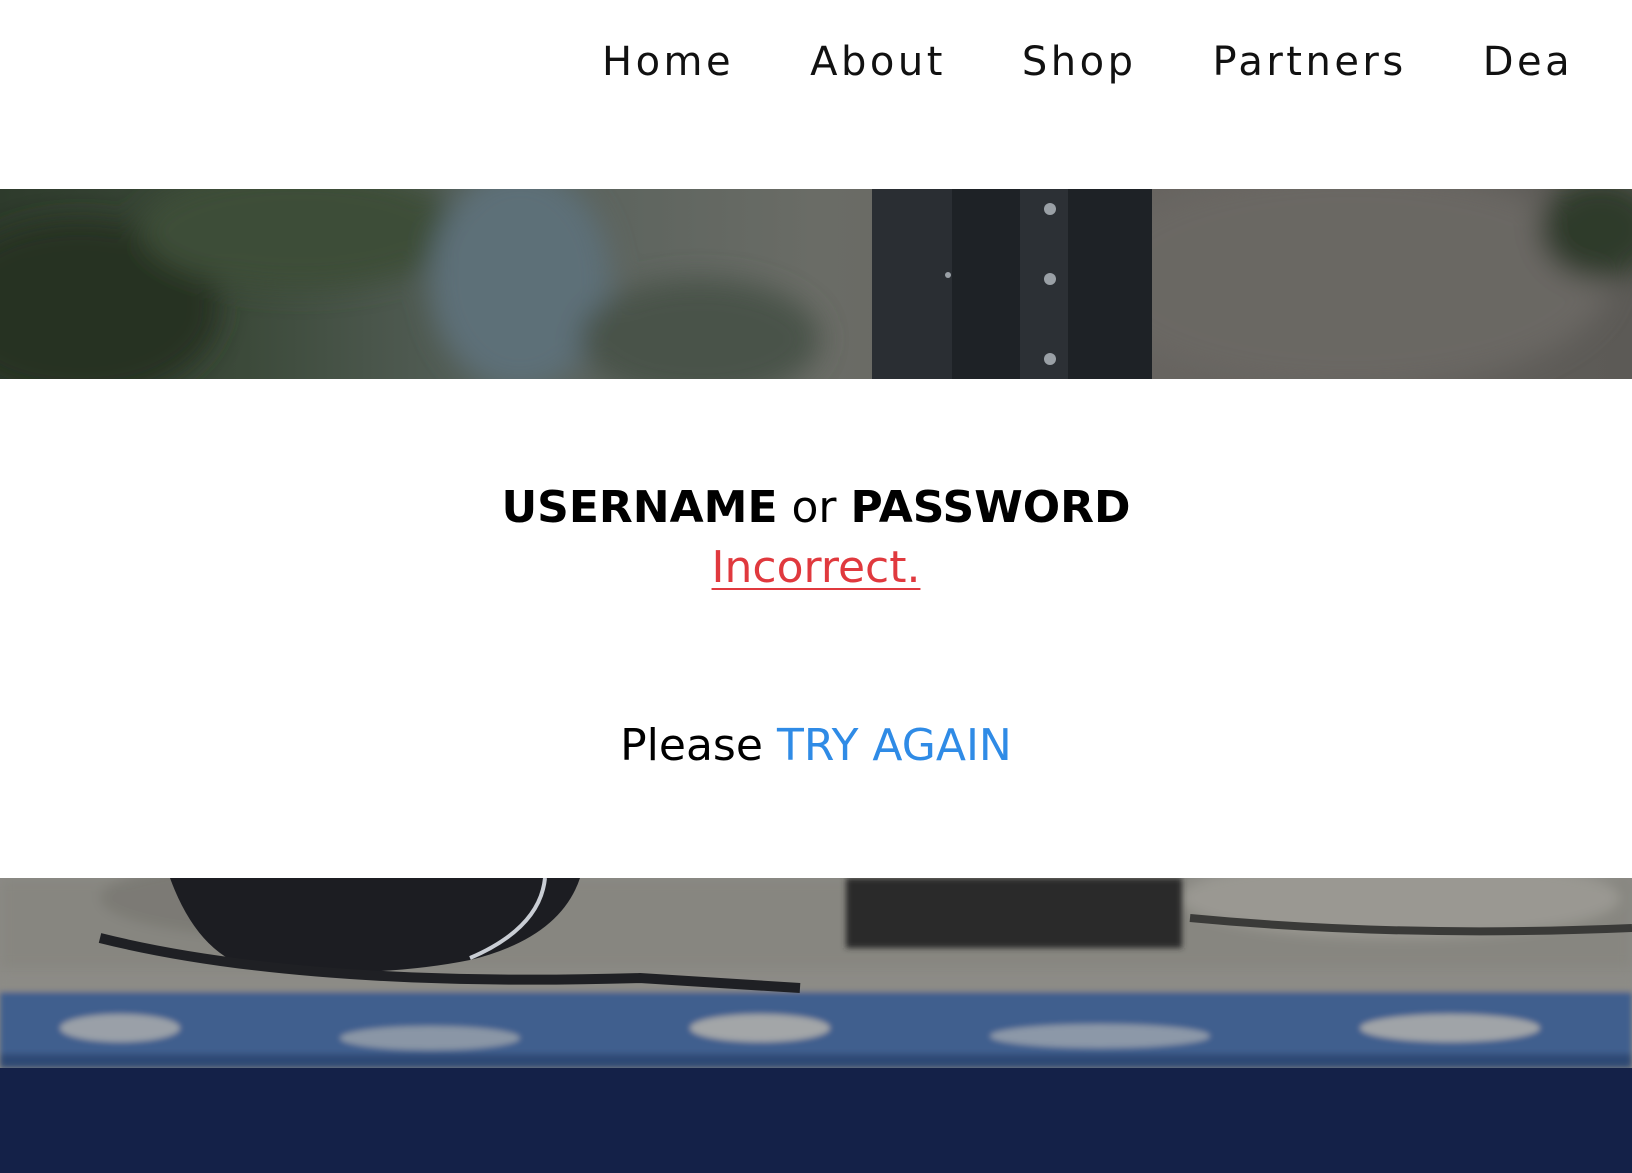  Describe the element at coordinates (668, 62) in the screenshot. I see `nav-home: Home` at that location.